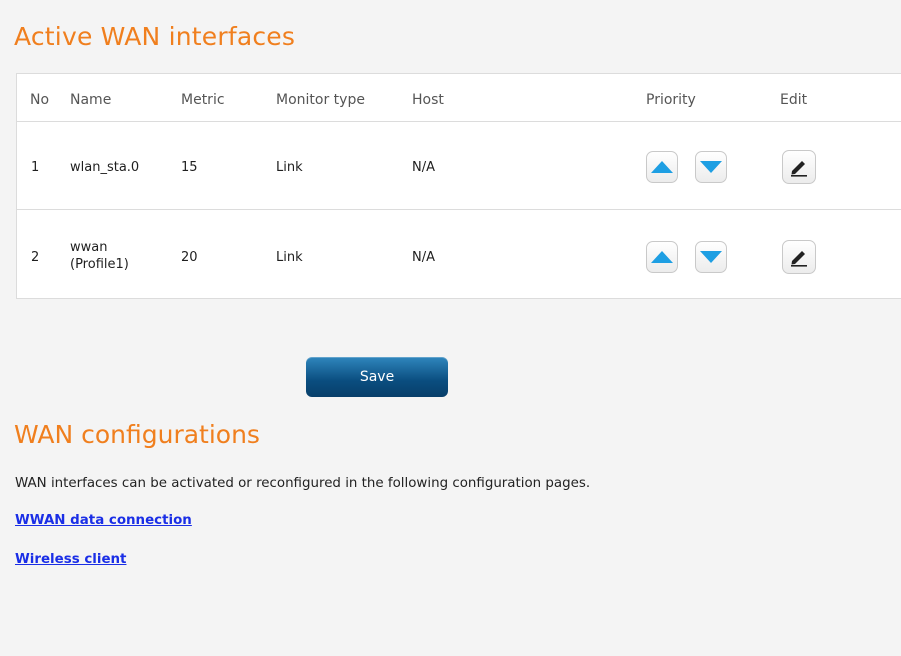 Image resolution: width=901 pixels, height=656 pixels. What do you see at coordinates (320, 100) in the screenshot?
I see `col-header-monitor-type: Monitor type` at bounding box center [320, 100].